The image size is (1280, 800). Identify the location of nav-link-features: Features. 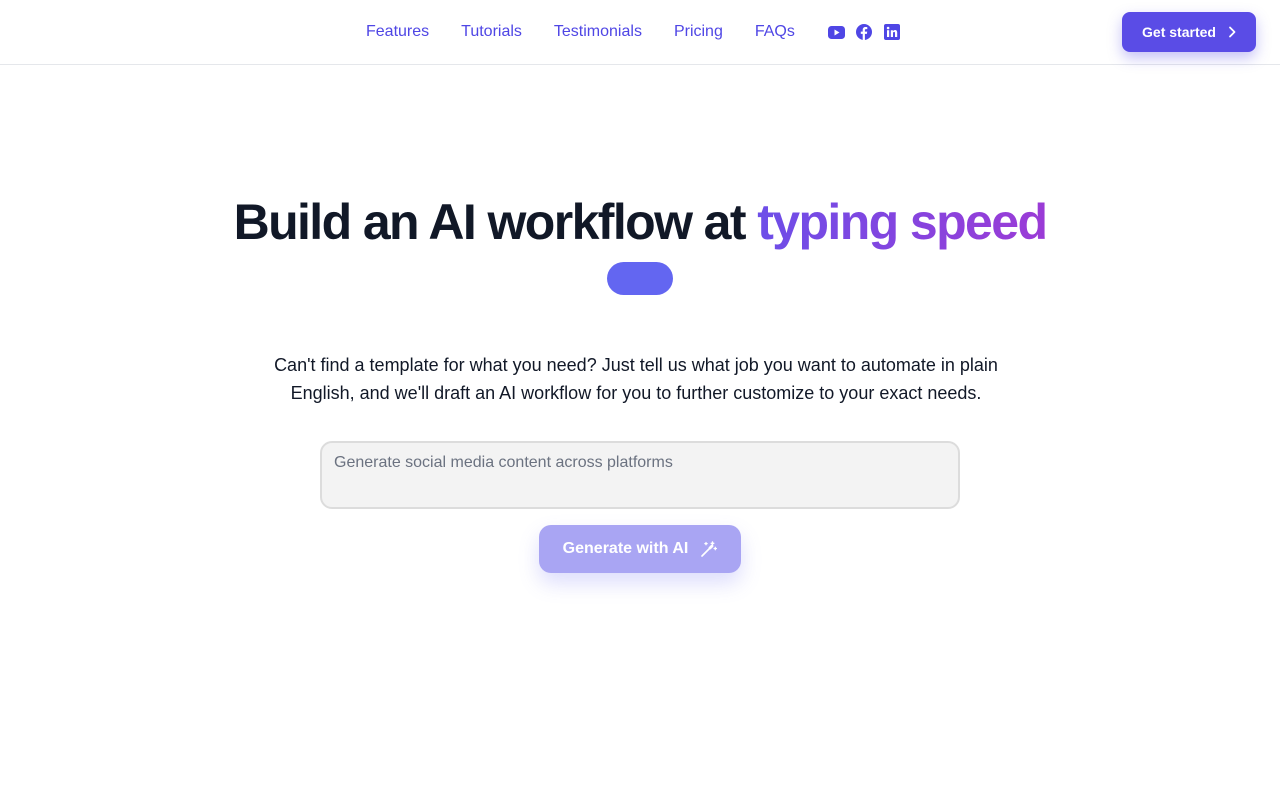
(397, 32).